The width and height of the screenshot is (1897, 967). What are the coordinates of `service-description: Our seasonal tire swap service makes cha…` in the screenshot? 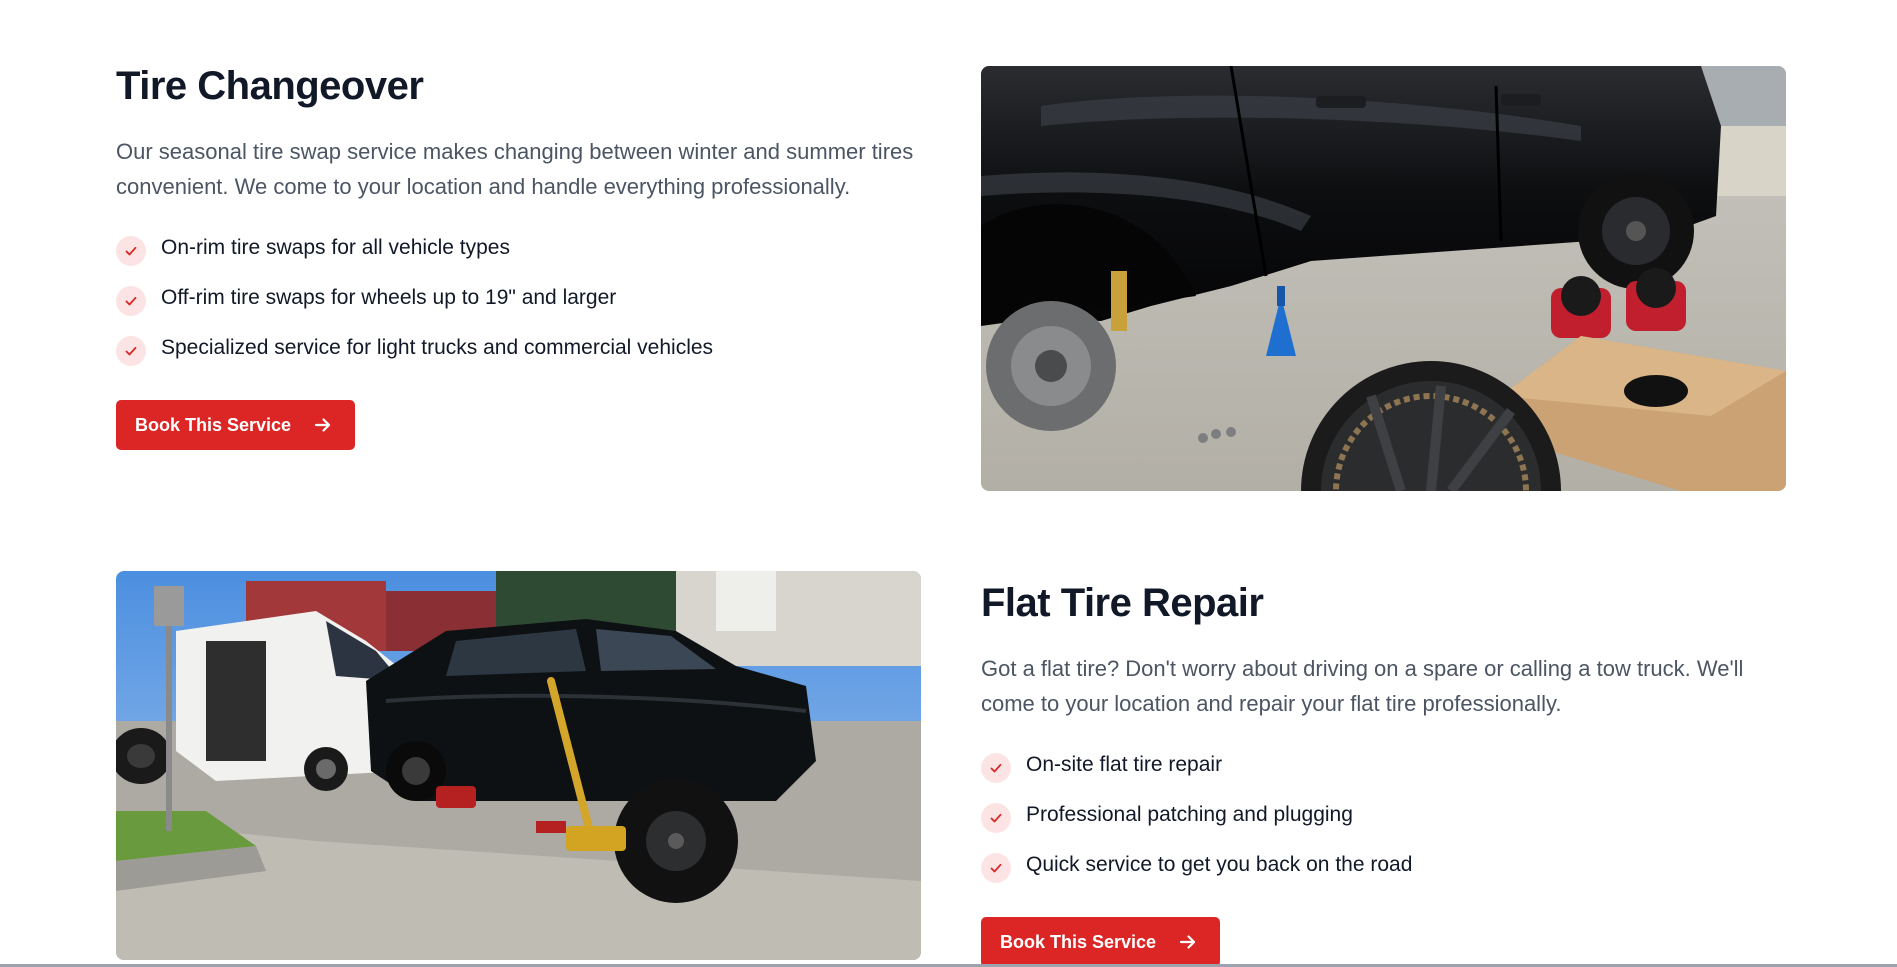 It's located at (515, 169).